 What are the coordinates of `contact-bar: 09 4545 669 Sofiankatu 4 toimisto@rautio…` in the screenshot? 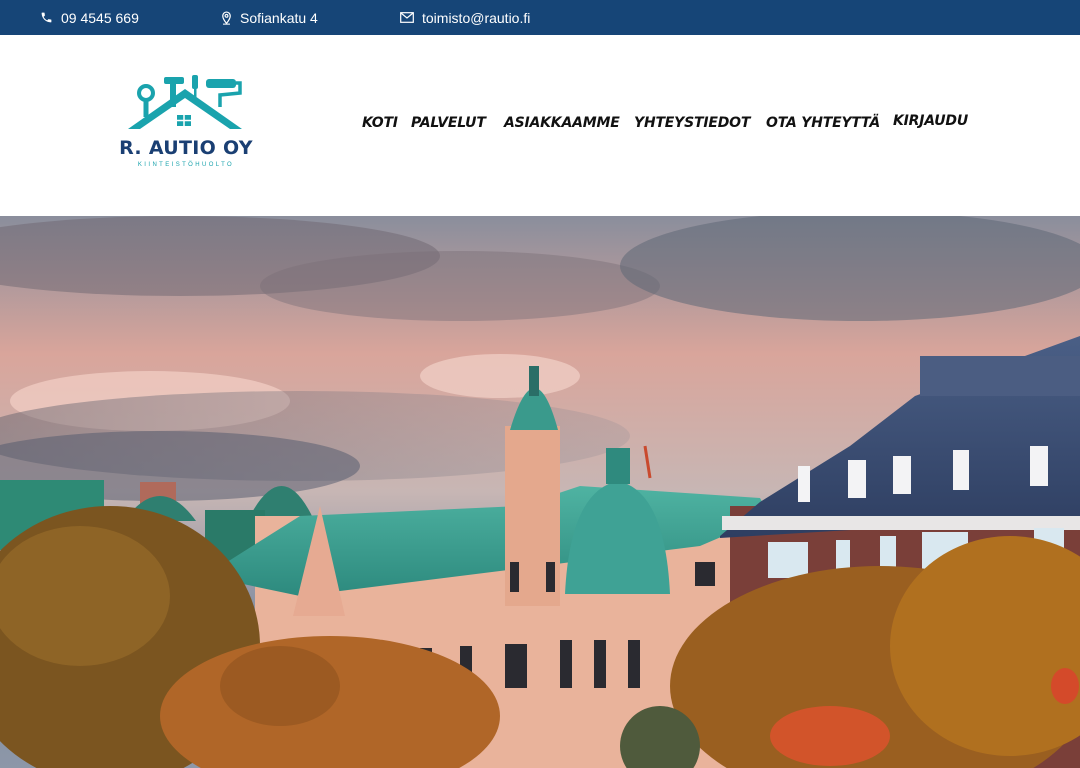 It's located at (540, 17).